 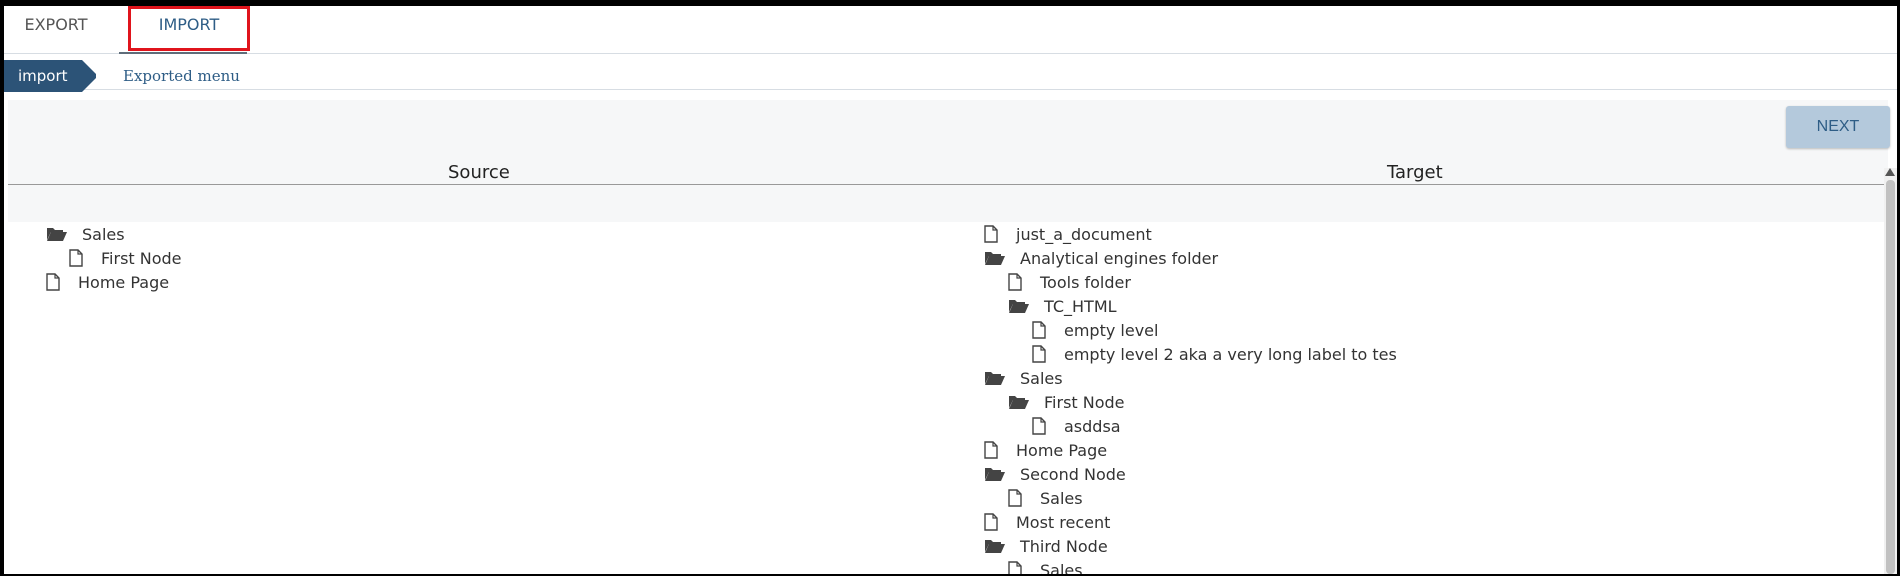 I want to click on tree-node: asddsa, so click(x=1076, y=426).